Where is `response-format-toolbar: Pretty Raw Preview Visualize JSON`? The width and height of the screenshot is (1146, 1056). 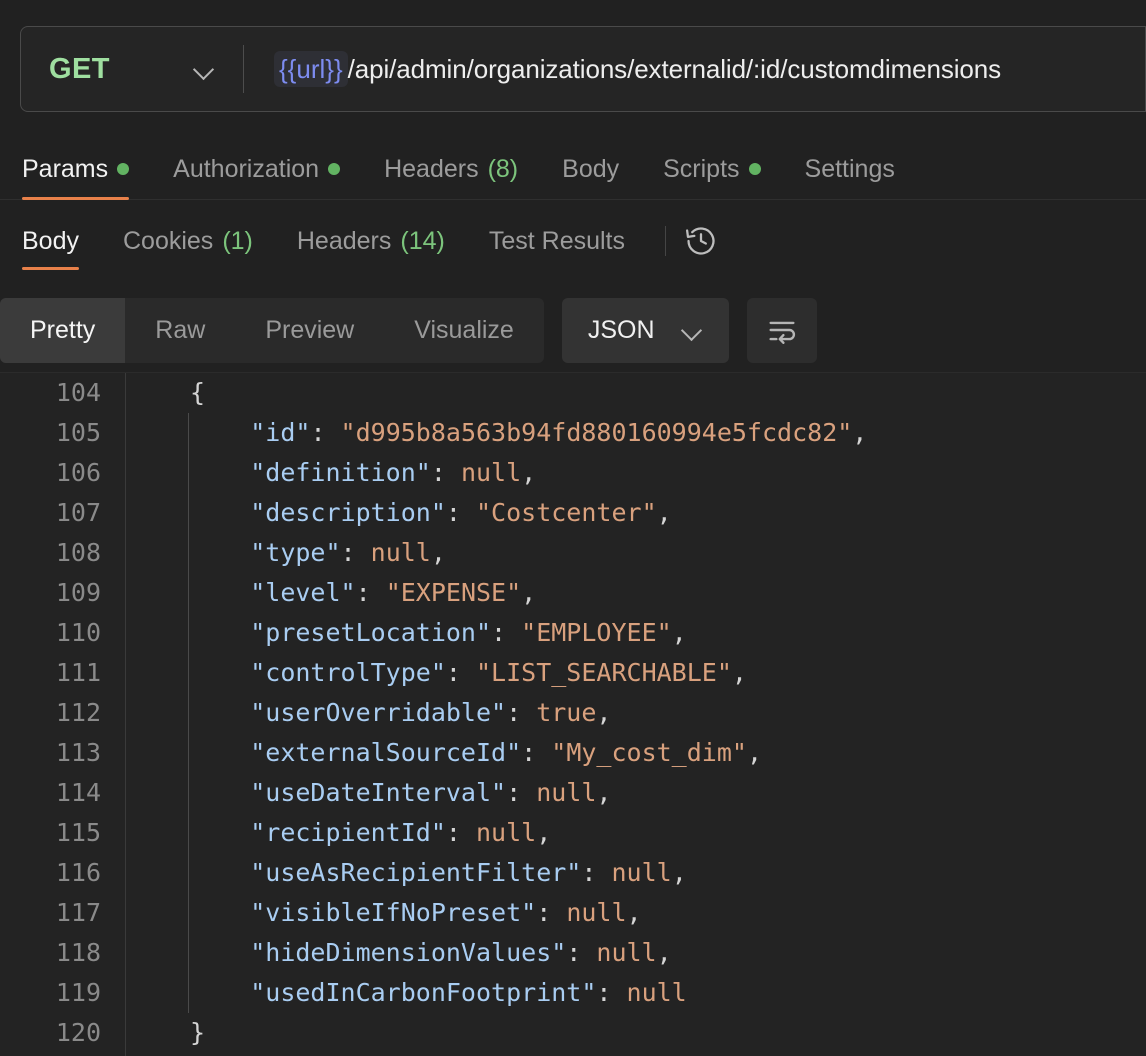
response-format-toolbar: Pretty Raw Preview Visualize JSON is located at coordinates (573, 330).